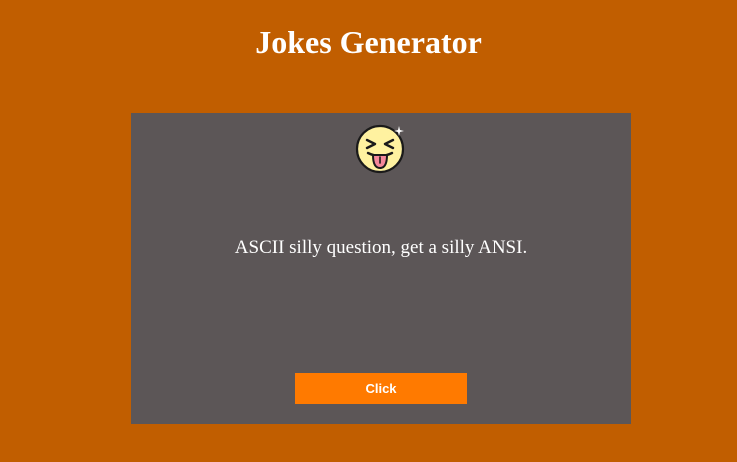 This screenshot has height=462, width=737. I want to click on page-title: Jokes Generator, so click(368, 42).